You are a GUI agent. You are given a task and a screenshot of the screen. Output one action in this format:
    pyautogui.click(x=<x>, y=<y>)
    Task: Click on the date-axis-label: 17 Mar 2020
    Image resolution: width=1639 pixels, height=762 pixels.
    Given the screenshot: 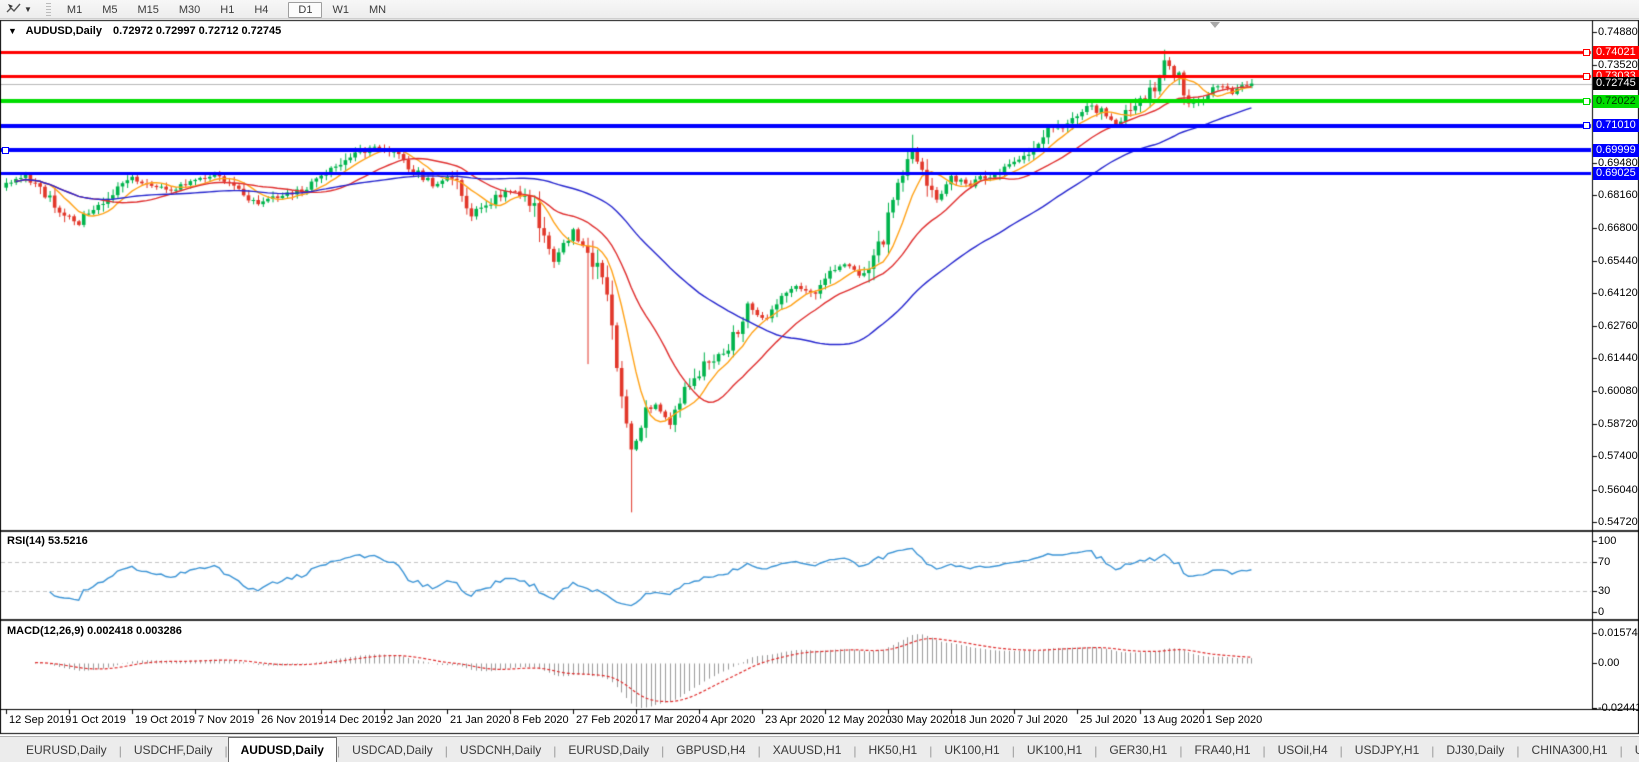 What is the action you would take?
    pyautogui.click(x=670, y=720)
    